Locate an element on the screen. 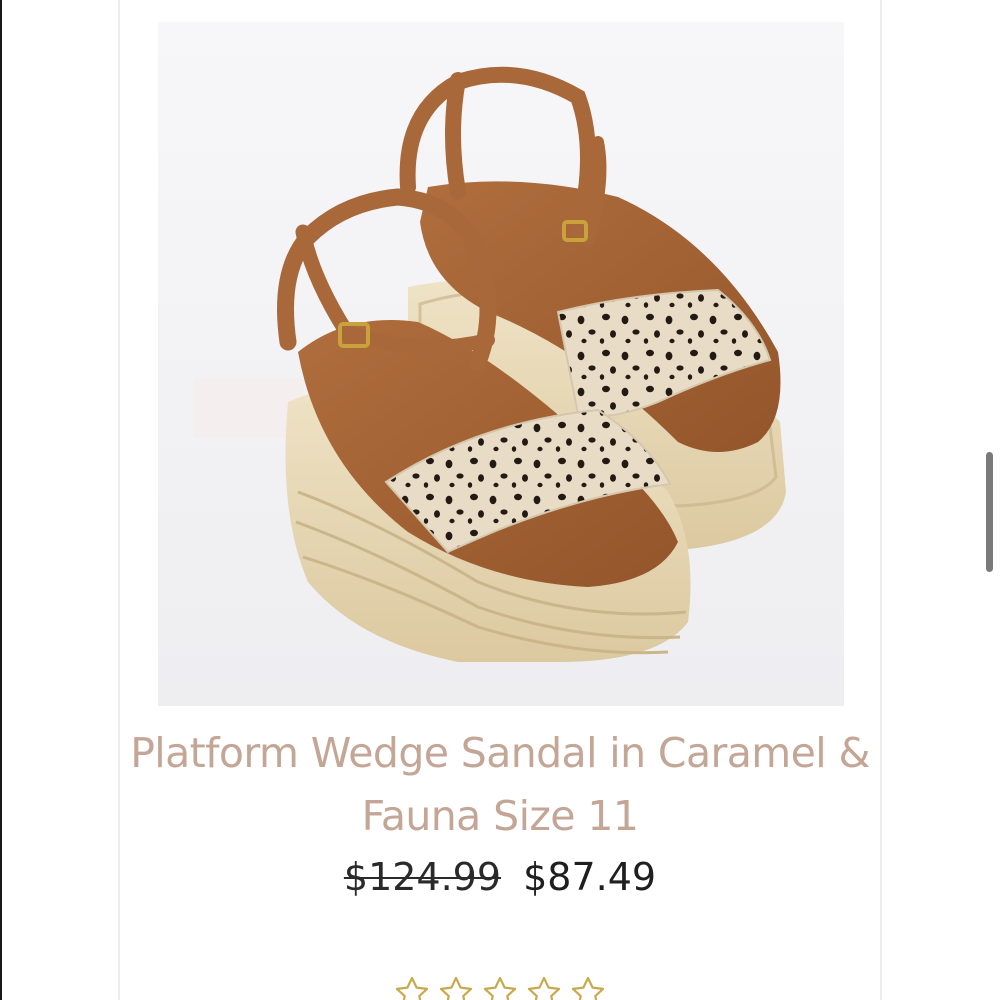 The height and width of the screenshot is (1000, 1000). star-rating is located at coordinates (500, 987).